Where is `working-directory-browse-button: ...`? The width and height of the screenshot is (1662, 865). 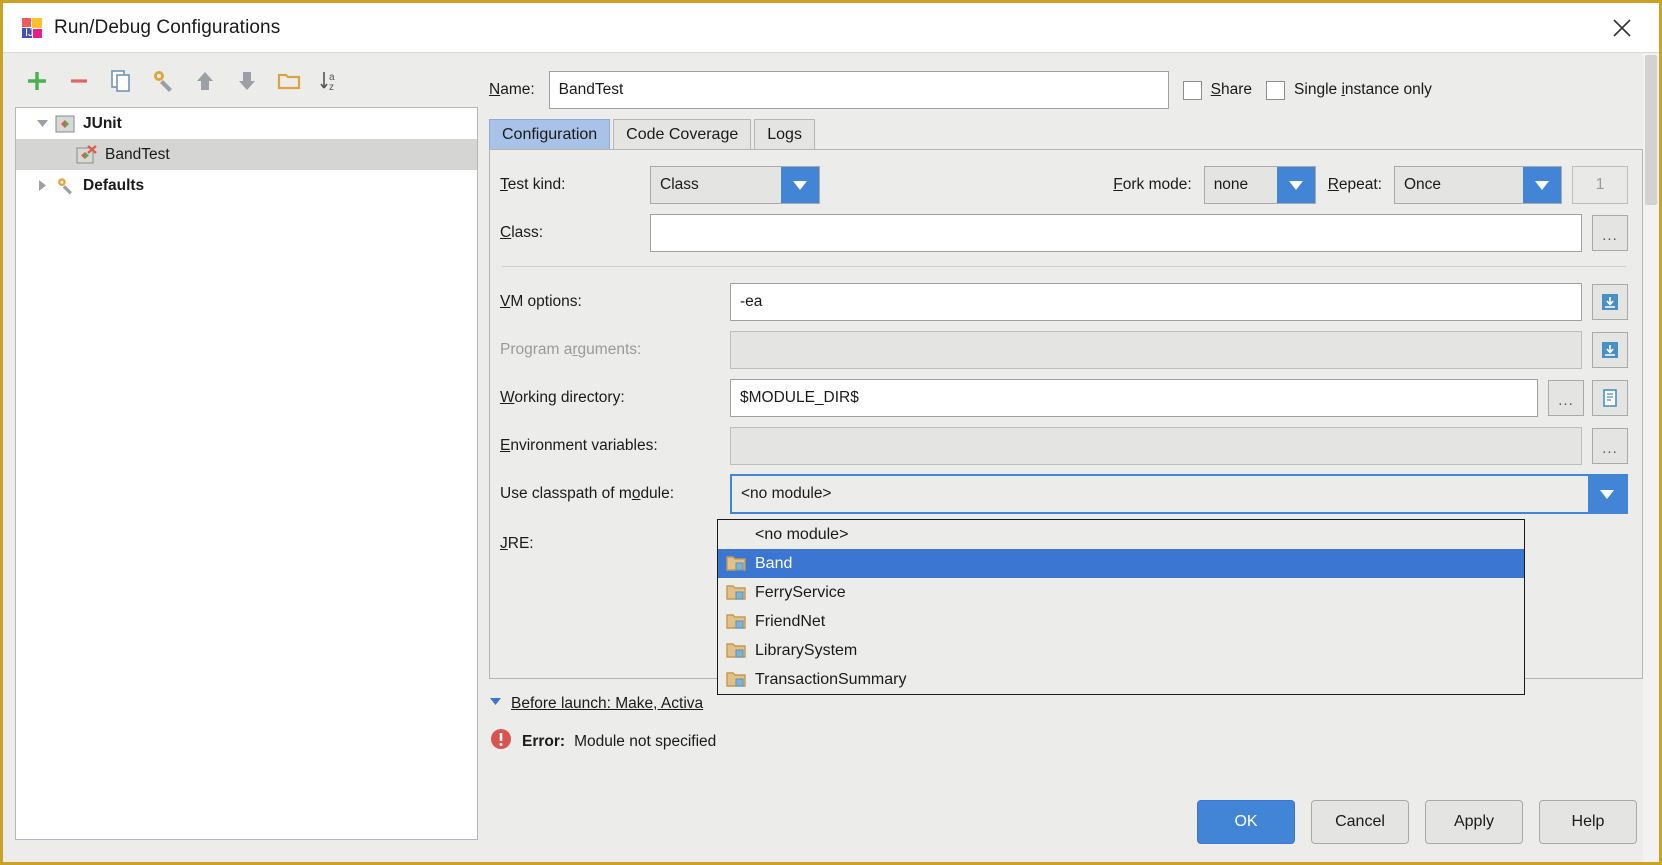
working-directory-browse-button: ... is located at coordinates (1566, 398).